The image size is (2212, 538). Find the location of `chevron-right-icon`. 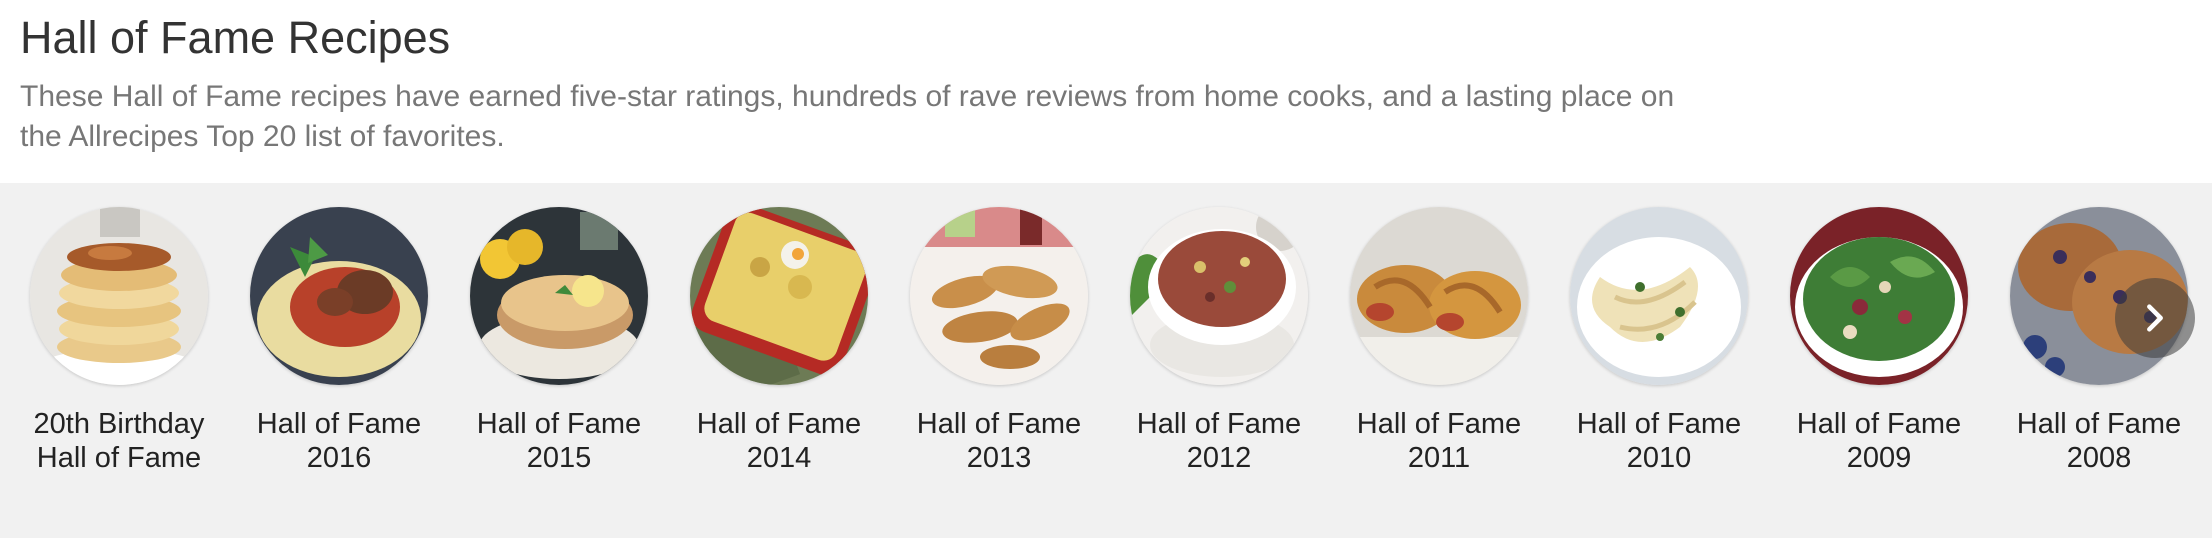

chevron-right-icon is located at coordinates (2155, 318).